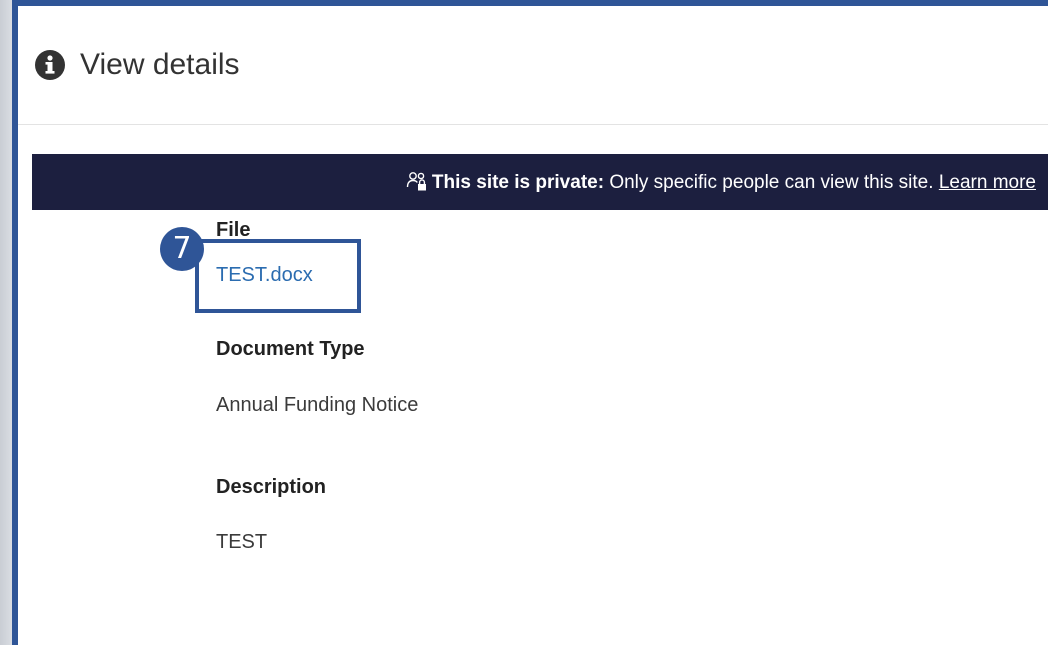  What do you see at coordinates (518, 182) in the screenshot?
I see `banner-strong-text: This site is private:` at bounding box center [518, 182].